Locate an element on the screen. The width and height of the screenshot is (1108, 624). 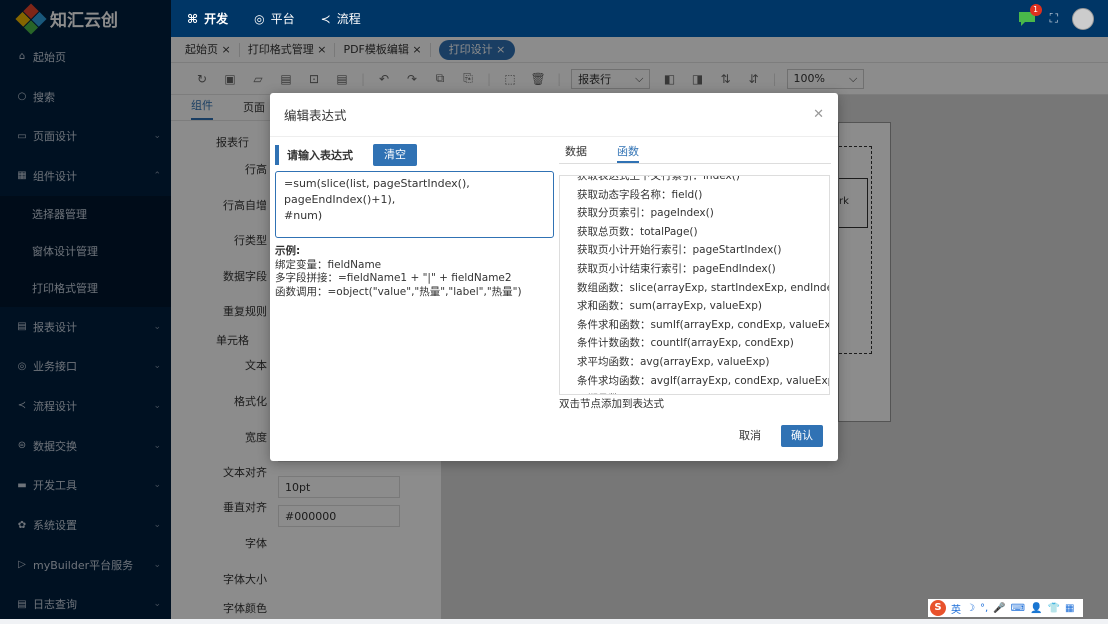
skin-icon: 👕 is located at coordinates (1054, 608).